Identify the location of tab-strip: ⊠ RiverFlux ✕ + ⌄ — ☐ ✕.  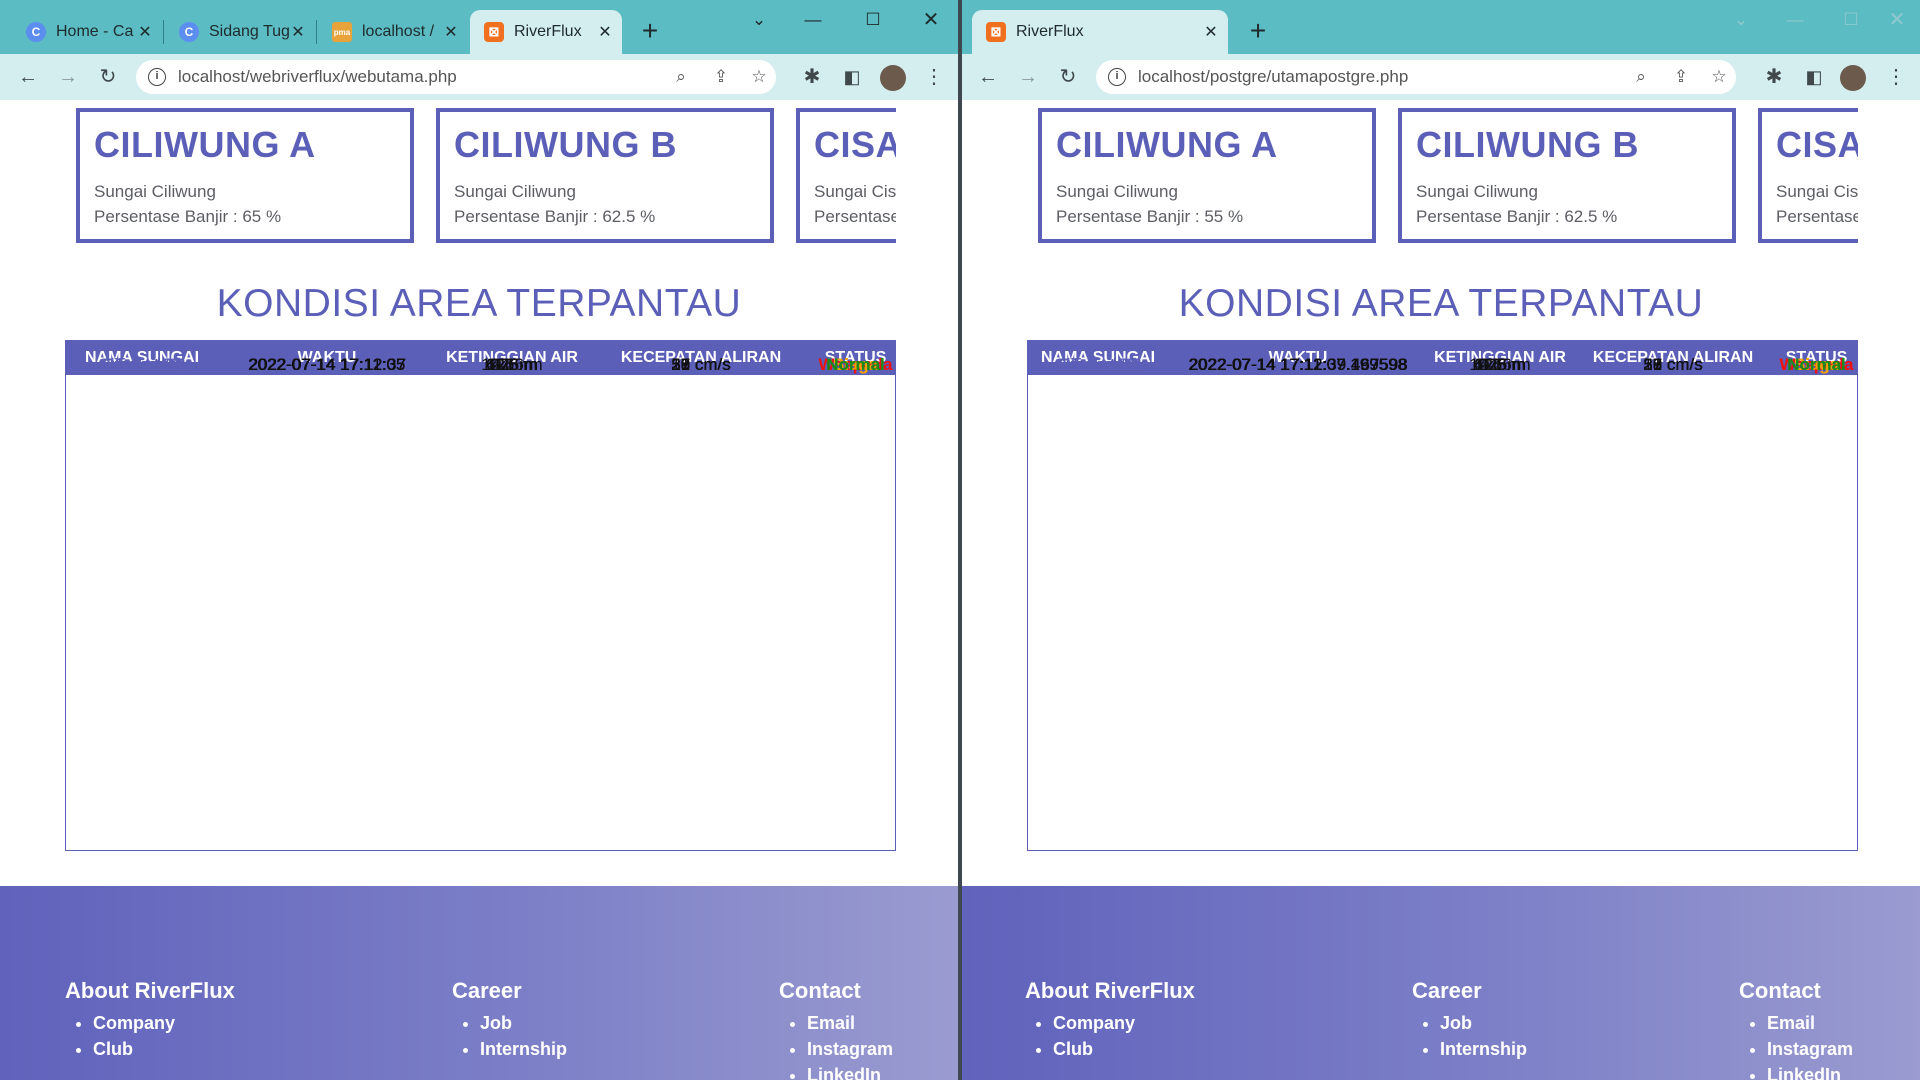
(1441, 27).